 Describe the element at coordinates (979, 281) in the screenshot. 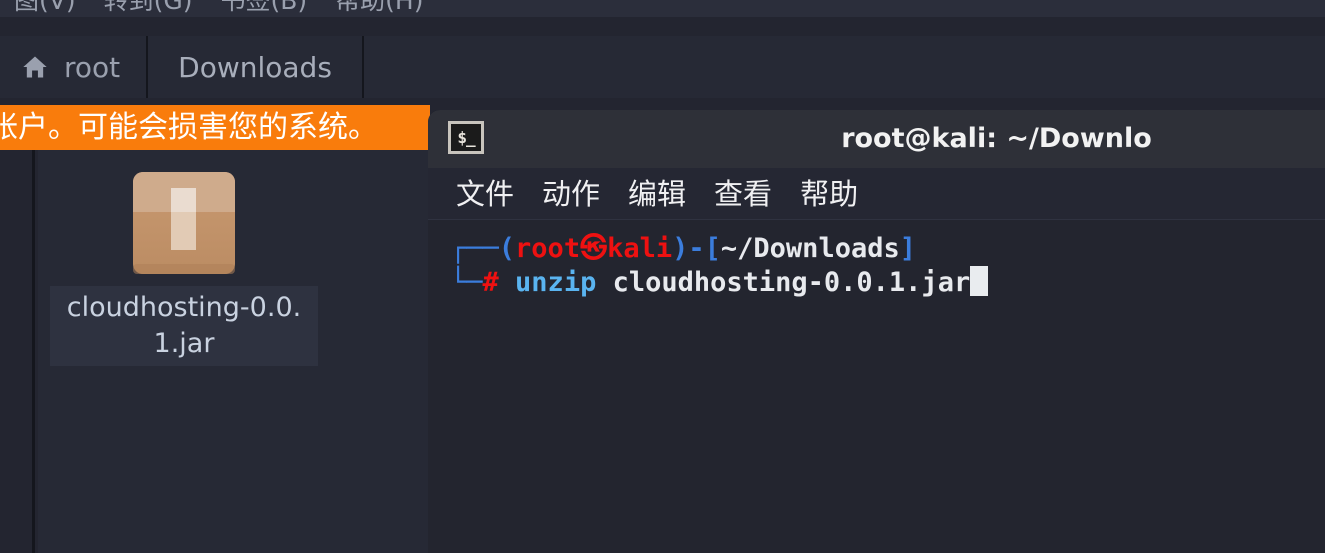

I see `terminal-cursor` at that location.